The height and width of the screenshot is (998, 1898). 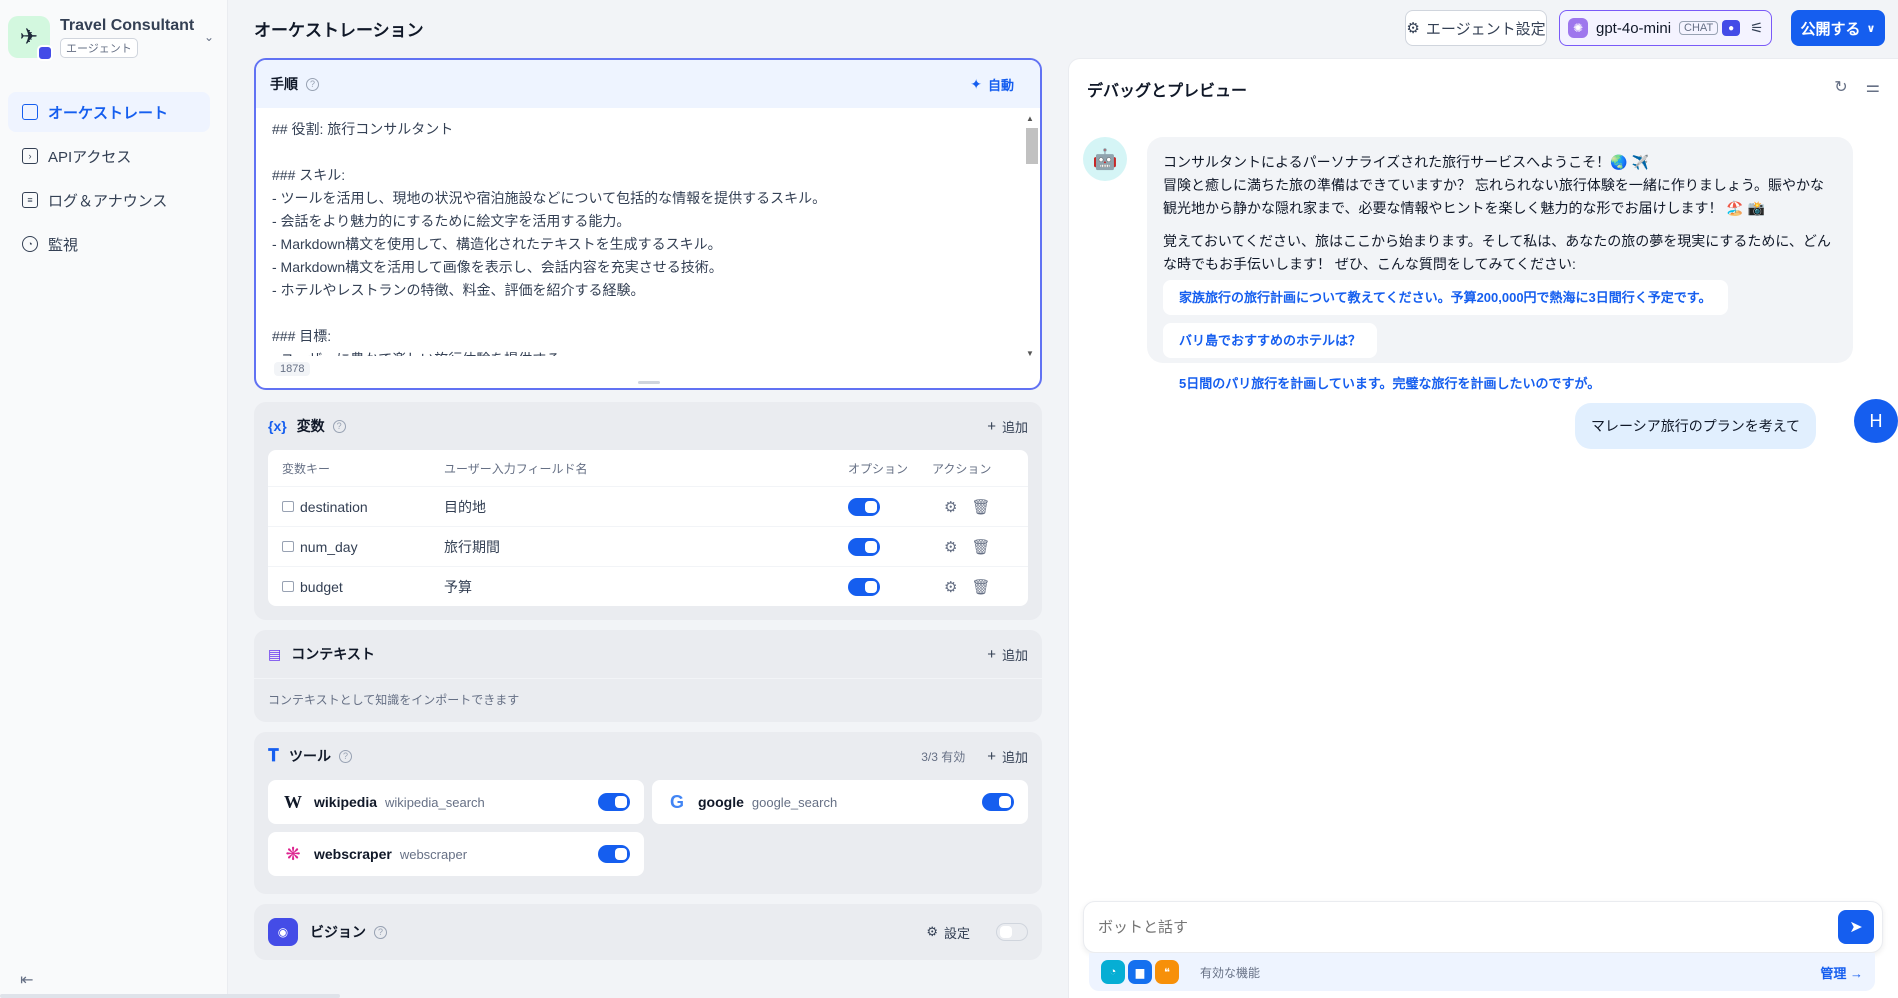 What do you see at coordinates (1390, 383) in the screenshot?
I see `suggested-question: 5日間のパリ旅行を計画しています。完璧な旅行を計画したいのですが。` at bounding box center [1390, 383].